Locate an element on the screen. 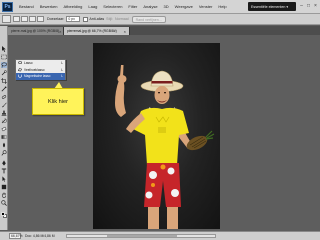 The height and width of the screenshot is (240, 320). menu-item-magnetic-lasso: Magnetische lasso L is located at coordinates (40, 76).